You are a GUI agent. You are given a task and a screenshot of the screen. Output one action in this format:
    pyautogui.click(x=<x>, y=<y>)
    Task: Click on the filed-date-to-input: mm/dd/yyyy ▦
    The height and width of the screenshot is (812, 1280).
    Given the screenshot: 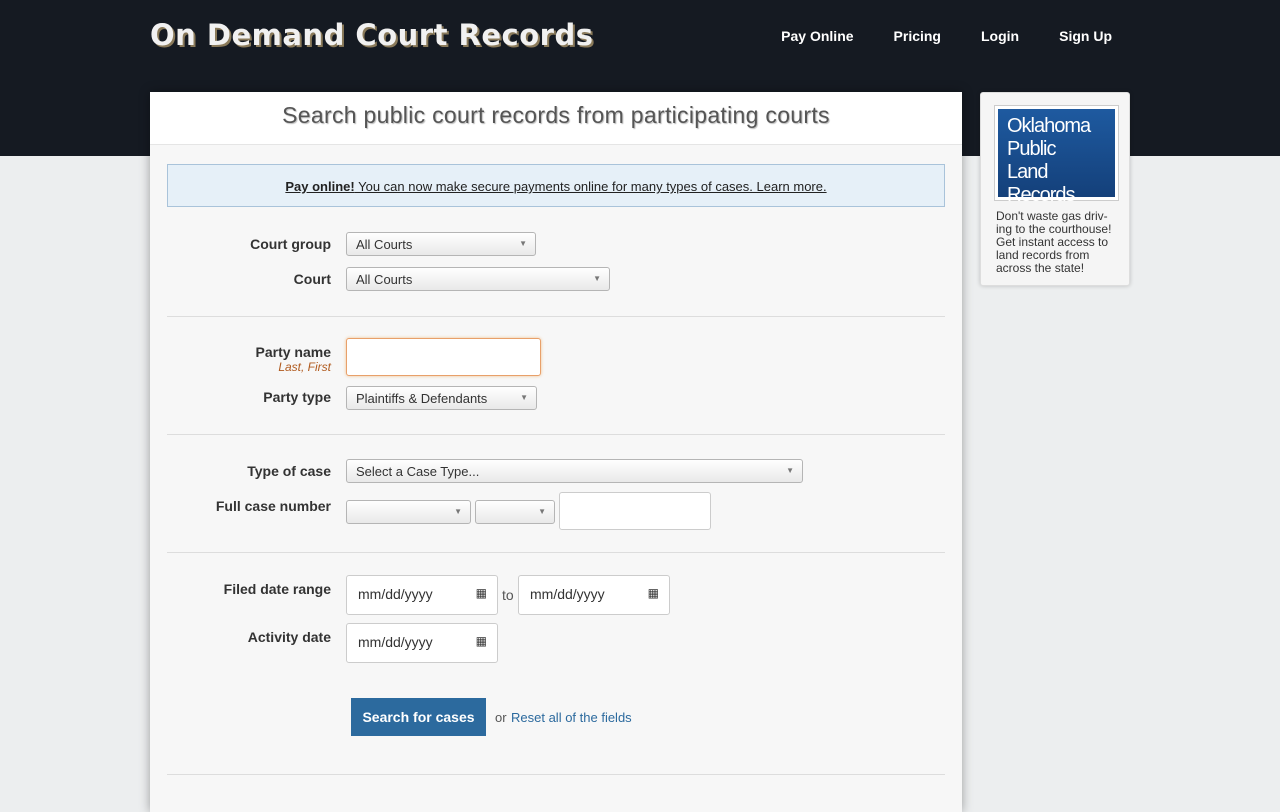 What is the action you would take?
    pyautogui.click(x=594, y=595)
    